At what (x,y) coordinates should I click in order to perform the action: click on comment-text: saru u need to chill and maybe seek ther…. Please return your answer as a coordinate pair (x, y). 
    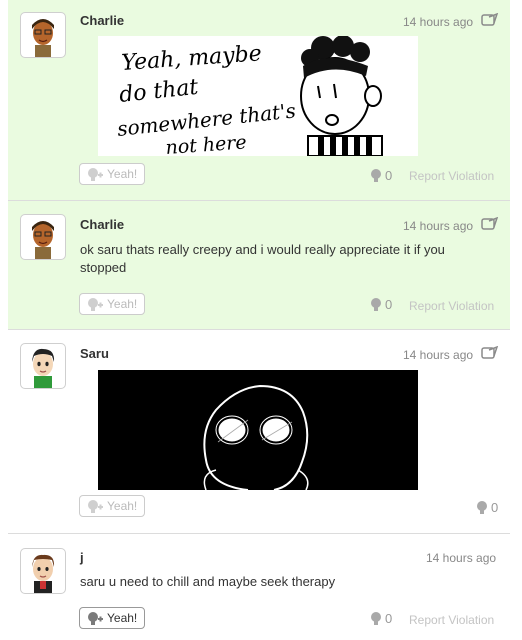
    Looking at the image, I should click on (208, 581).